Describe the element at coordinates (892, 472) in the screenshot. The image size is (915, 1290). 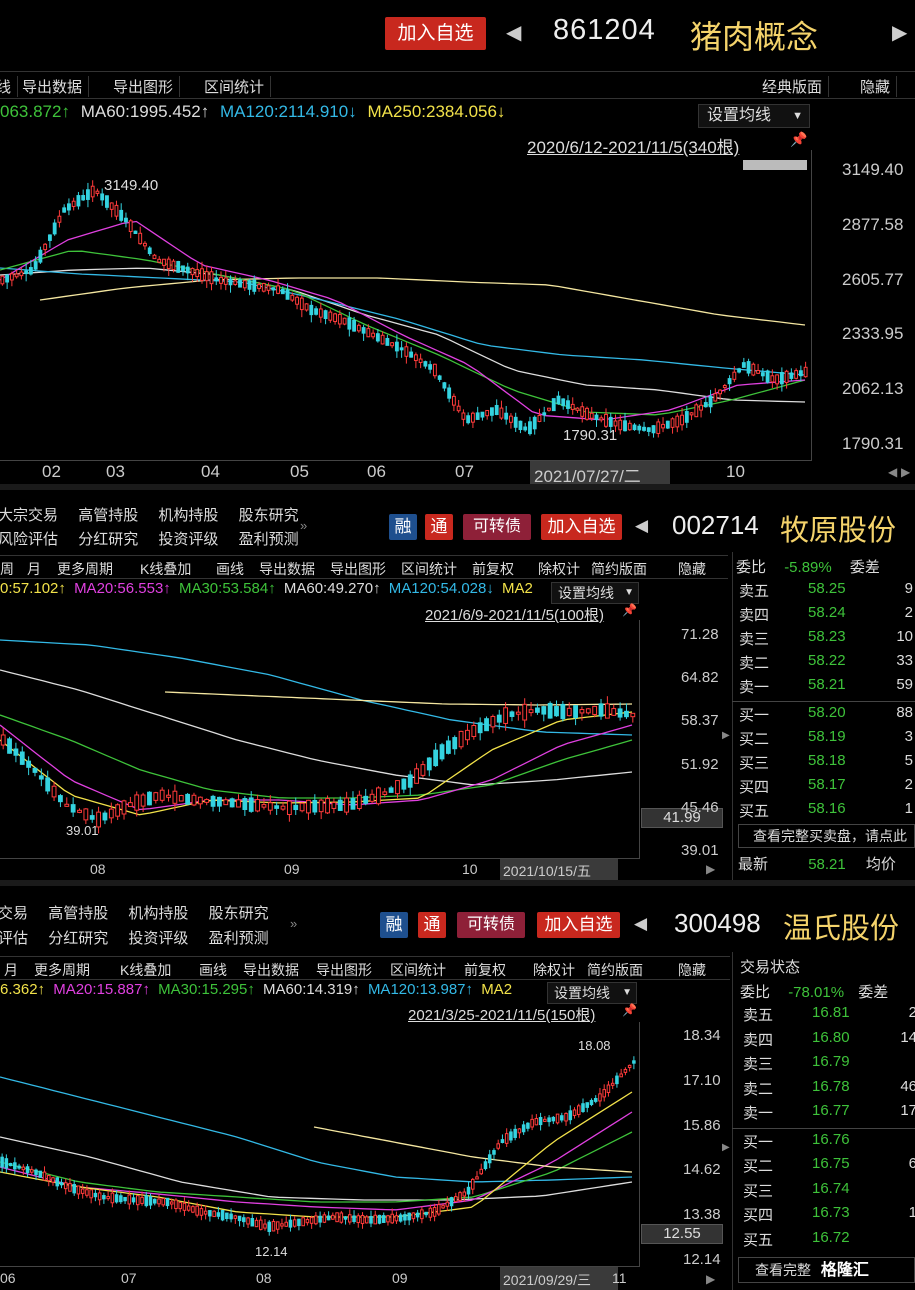
I see `scroll-left-icon: ◀` at that location.